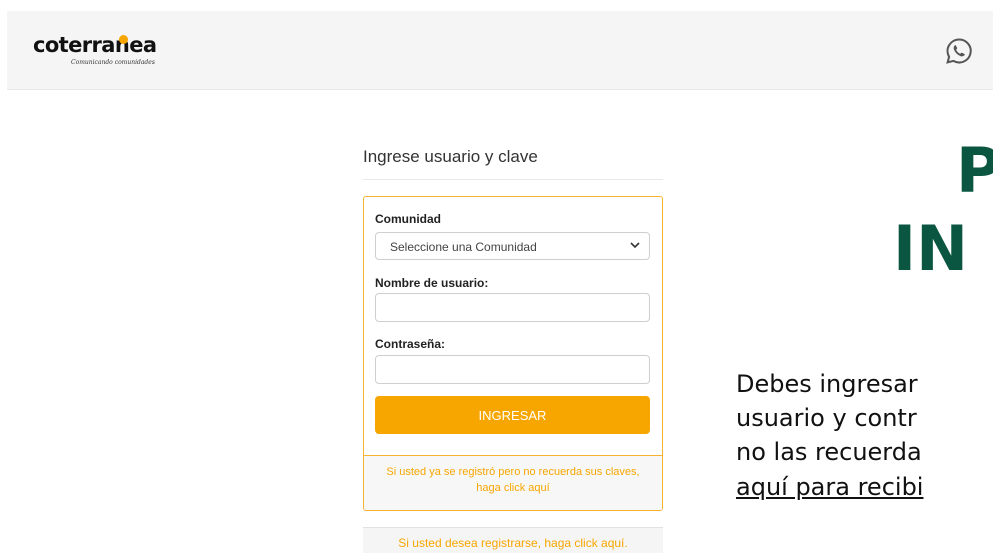 The width and height of the screenshot is (993, 553). Describe the element at coordinates (500, 50) in the screenshot. I see `top-navbar: coterranea Comunicando comunidades` at that location.